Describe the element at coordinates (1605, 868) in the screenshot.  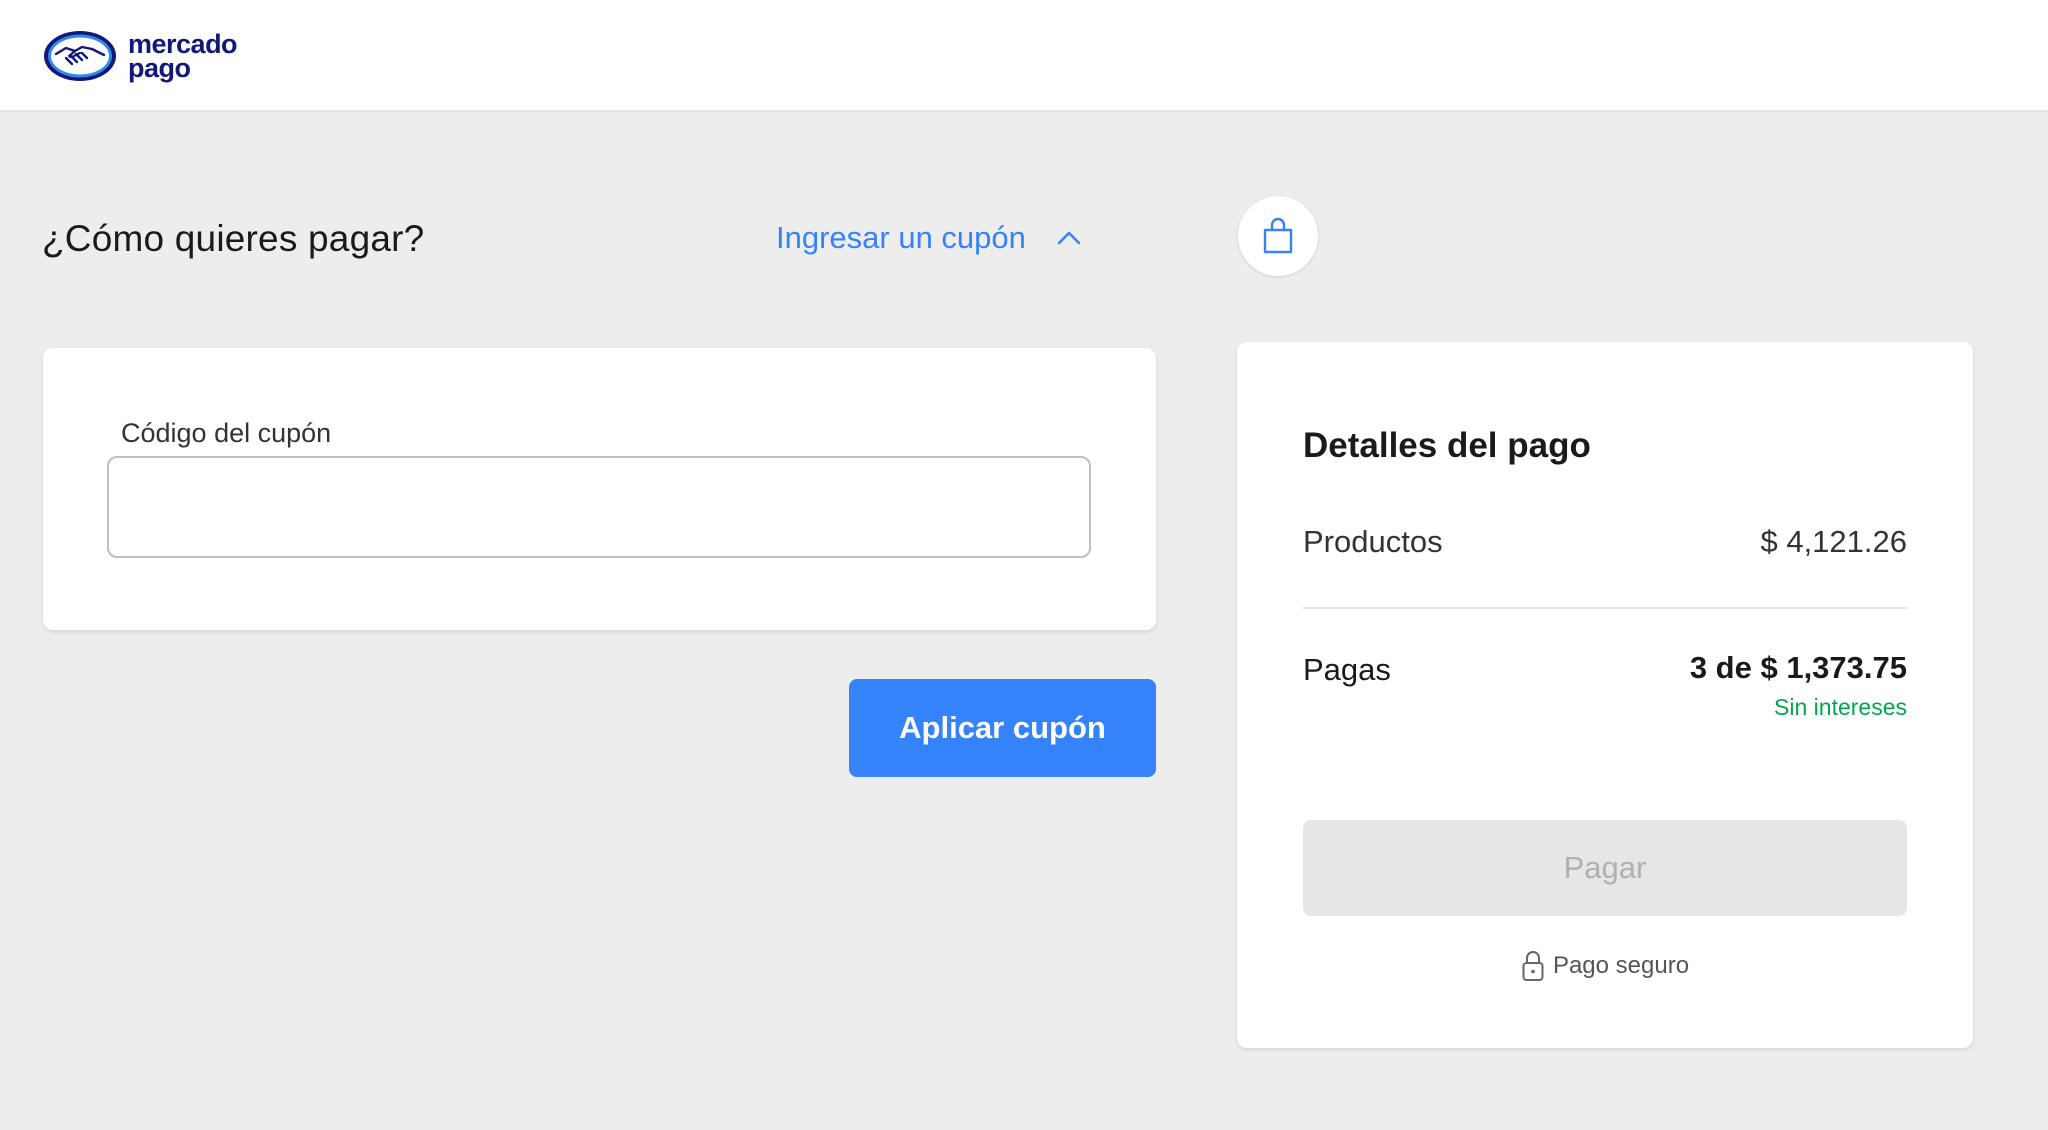
I see `pay-button: Pagar` at that location.